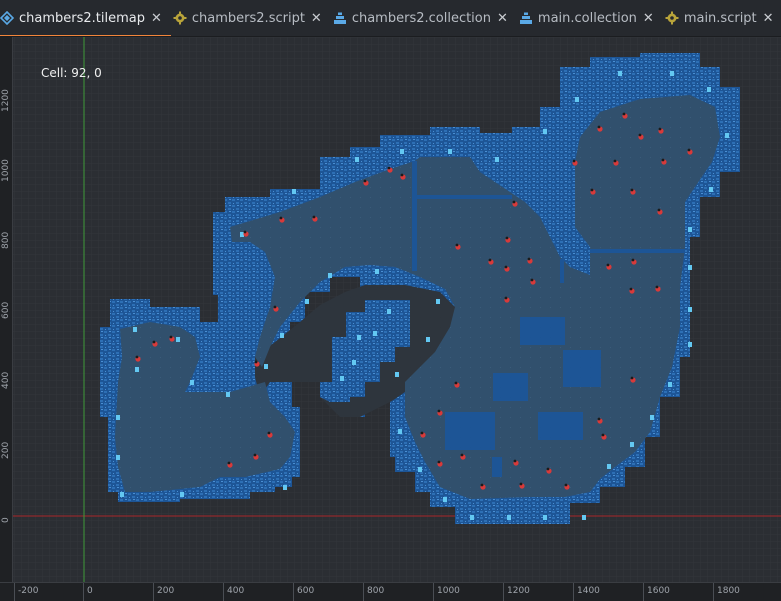 The height and width of the screenshot is (601, 781). Describe the element at coordinates (588, 591) in the screenshot. I see `ruler-x-tick: 1400` at that location.